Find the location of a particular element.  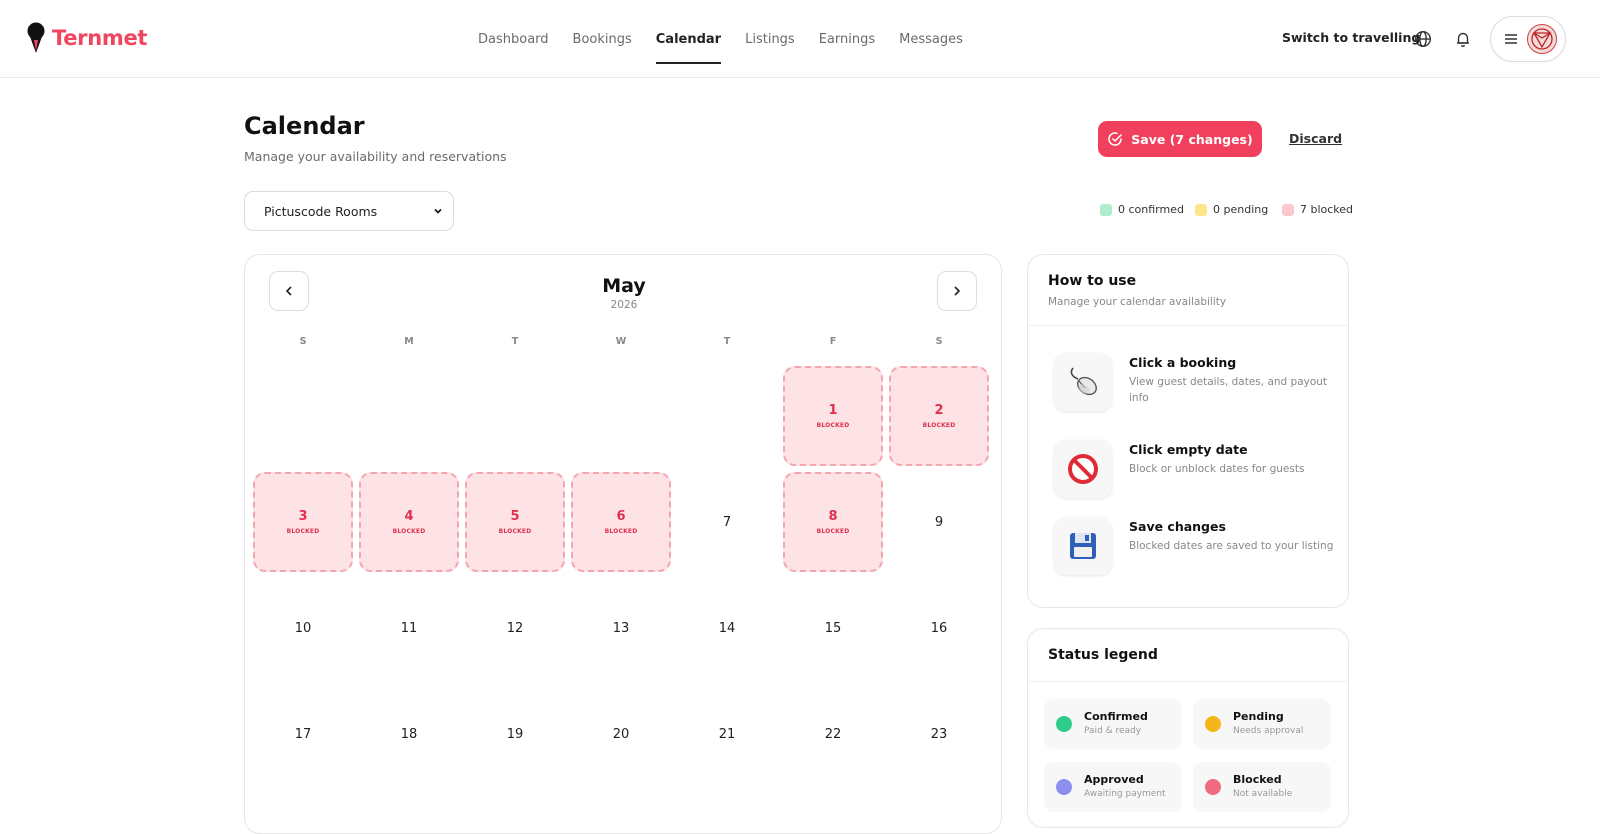

confirmed-count-label: 0 confirmed is located at coordinates (1151, 209).